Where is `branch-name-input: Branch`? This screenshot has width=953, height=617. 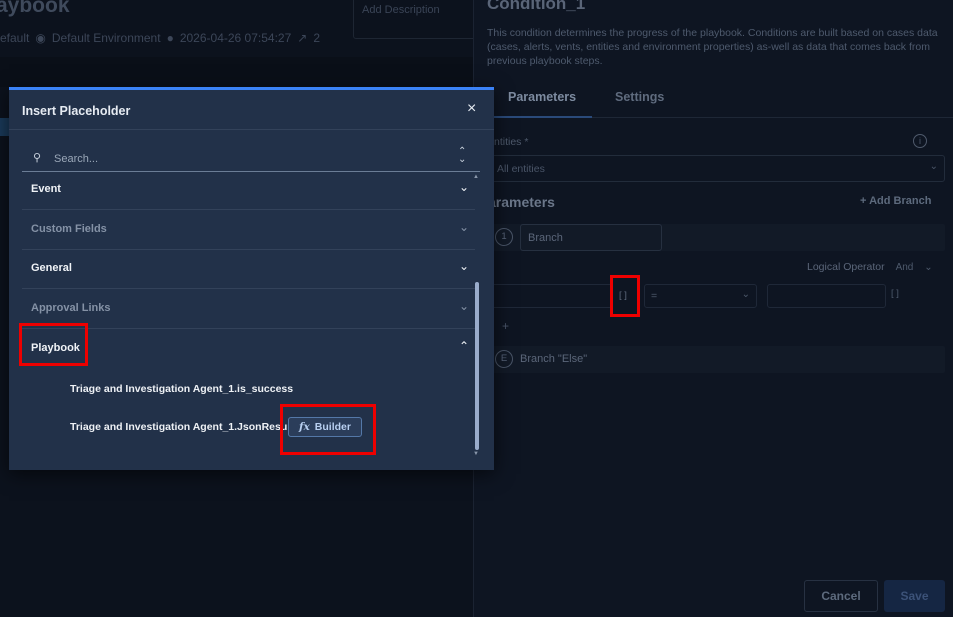
branch-name-input: Branch is located at coordinates (591, 237).